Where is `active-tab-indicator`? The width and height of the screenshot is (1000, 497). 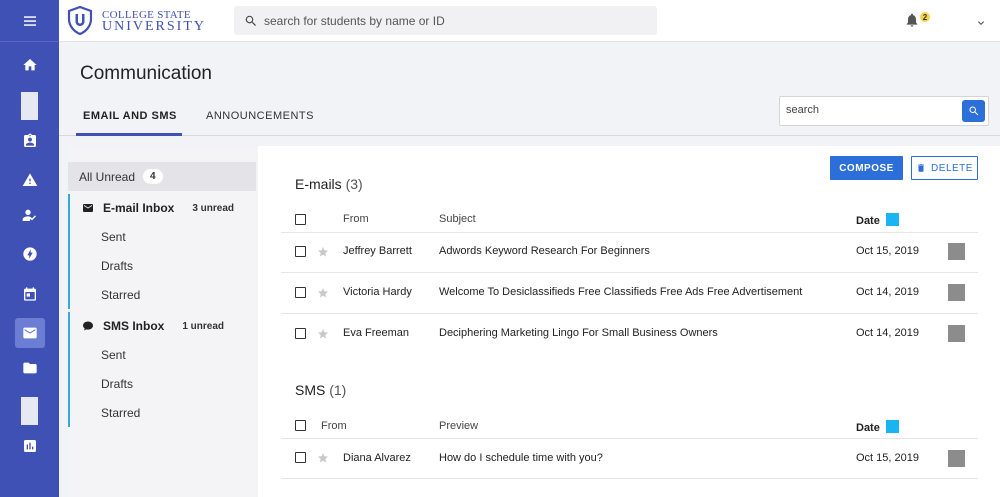 active-tab-indicator is located at coordinates (129, 134).